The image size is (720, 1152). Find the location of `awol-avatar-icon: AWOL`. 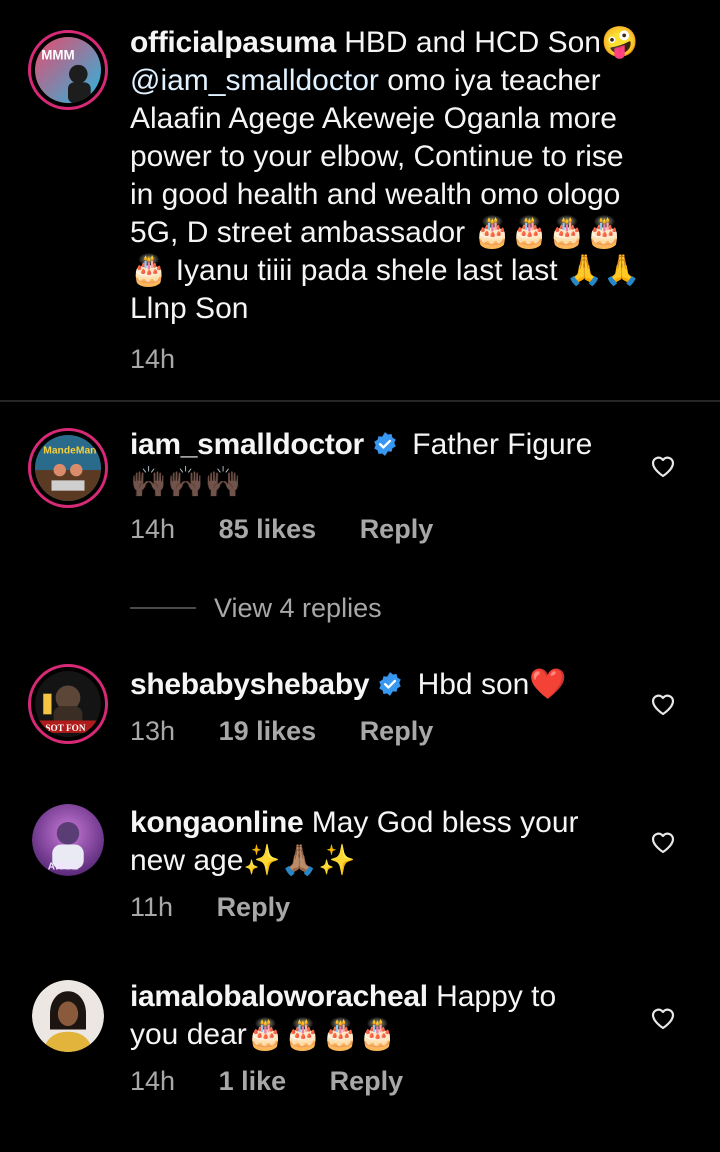

awol-avatar-icon: AWOL is located at coordinates (68, 840).